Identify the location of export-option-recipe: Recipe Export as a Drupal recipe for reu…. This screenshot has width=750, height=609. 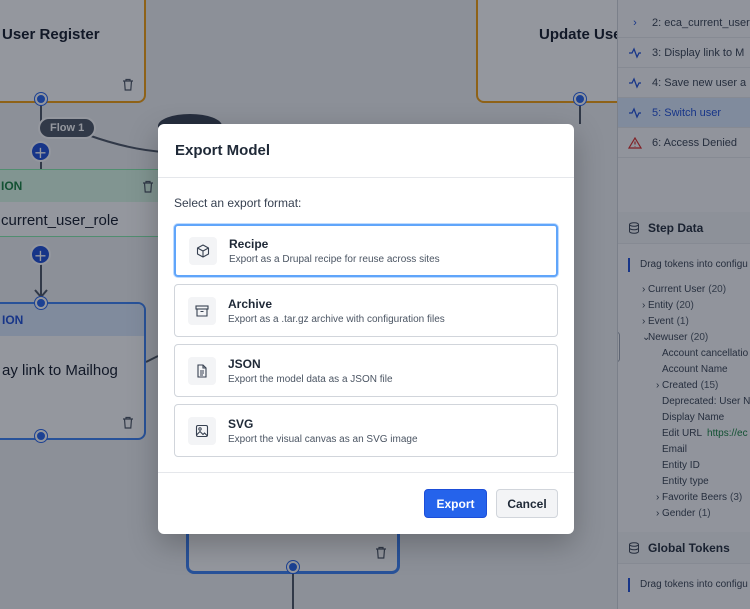
(366, 250).